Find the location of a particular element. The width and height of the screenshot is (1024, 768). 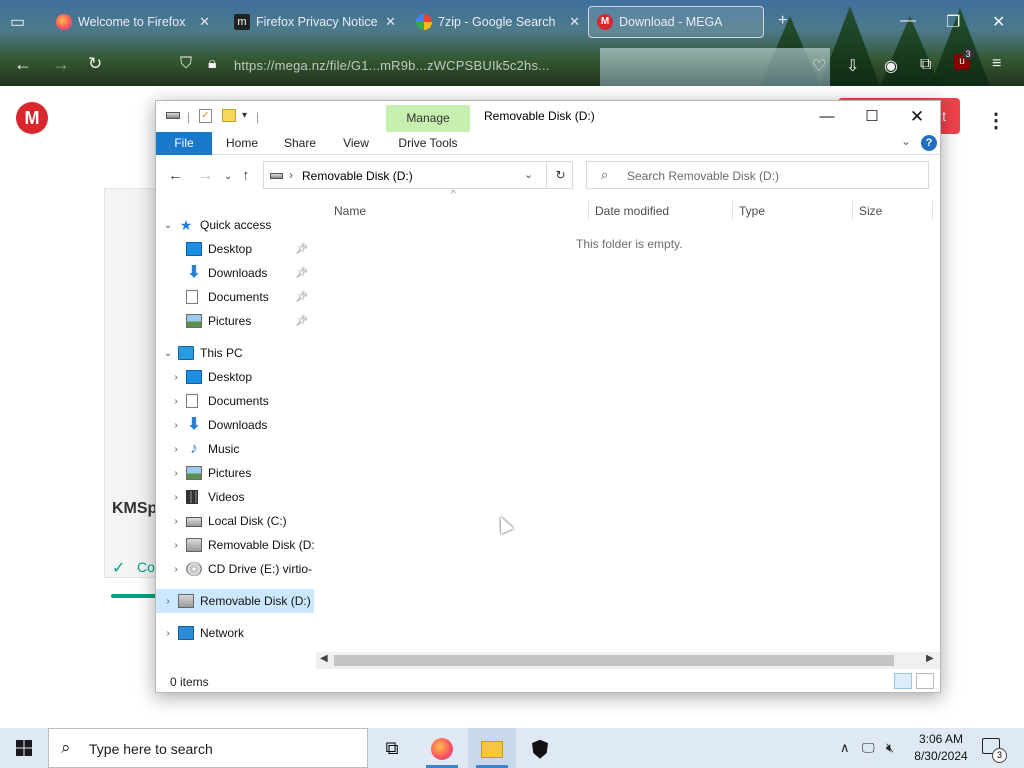

address-dropdown-icon: ⌄ is located at coordinates (528, 174).